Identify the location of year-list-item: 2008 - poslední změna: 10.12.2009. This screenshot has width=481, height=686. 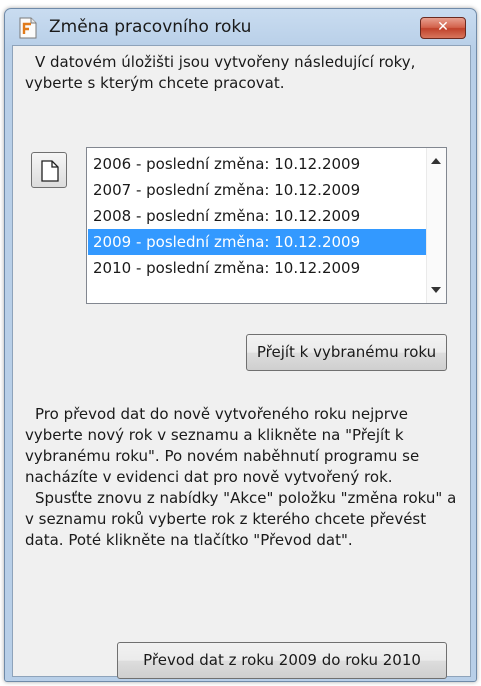
(257, 216).